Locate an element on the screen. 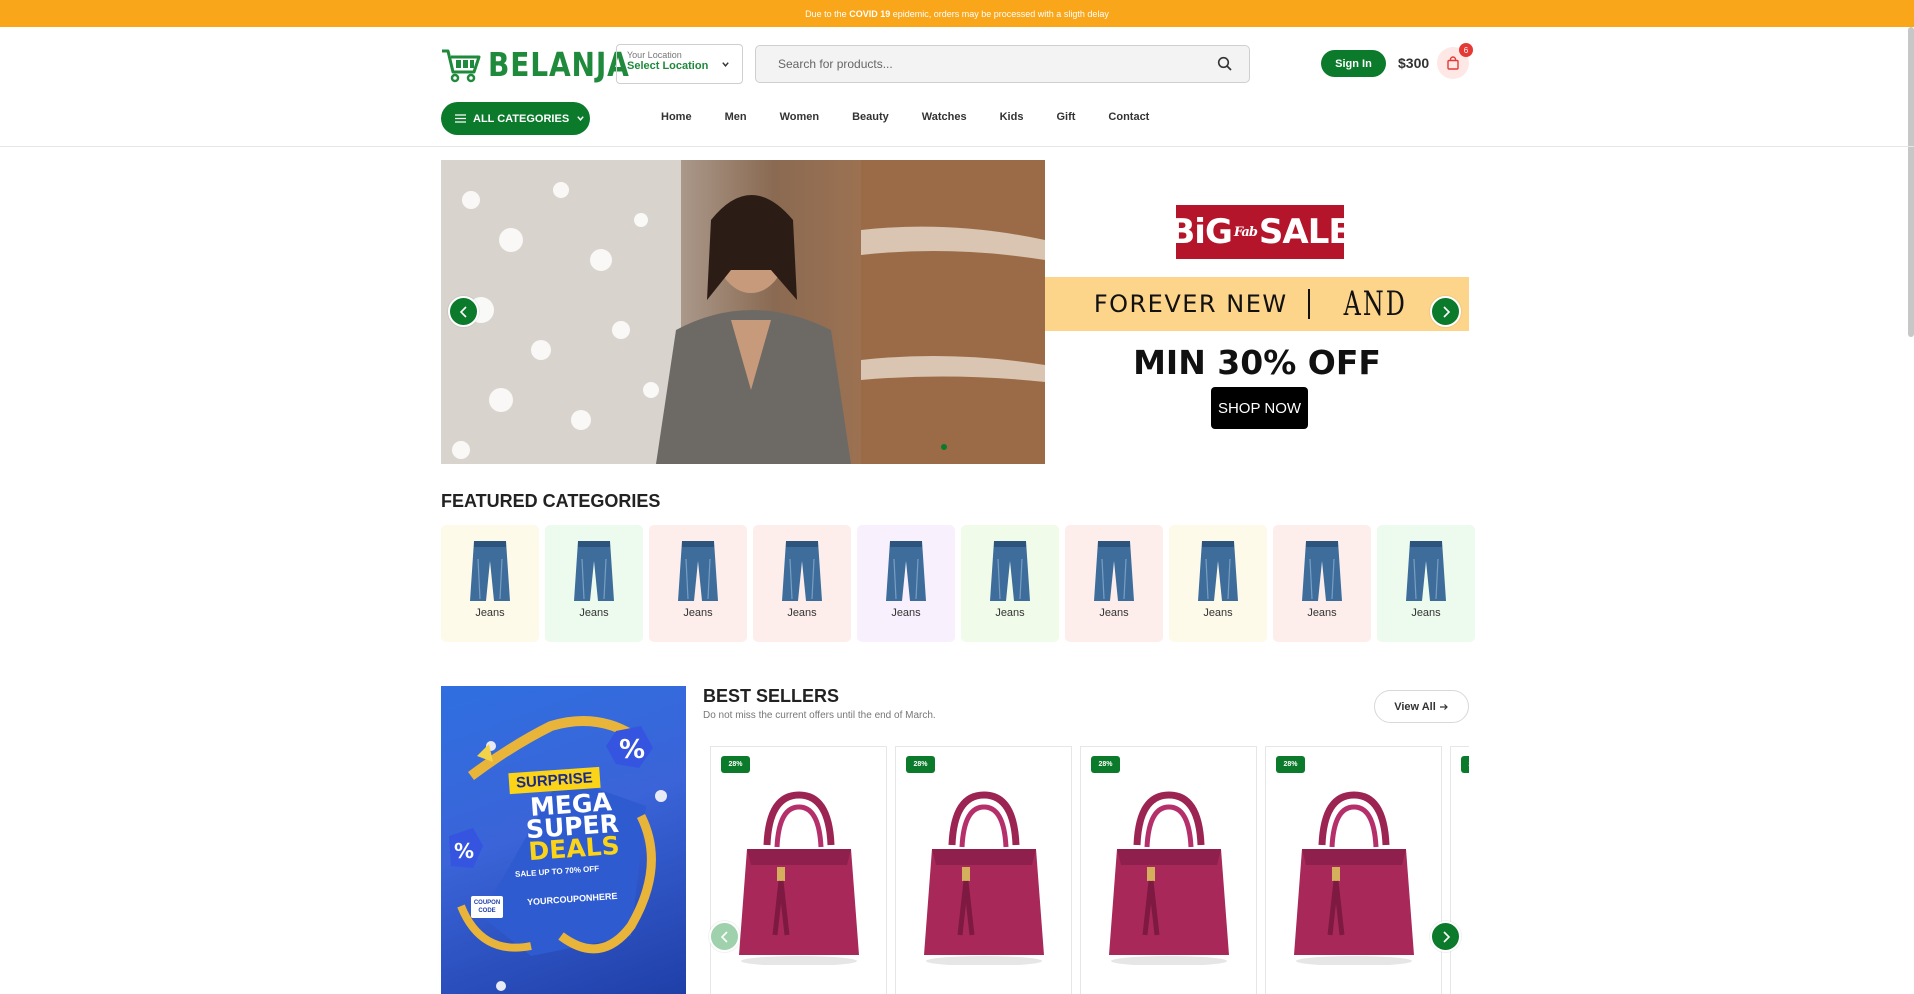 This screenshot has height=994, width=1914. hero-next-button is located at coordinates (1445, 311).